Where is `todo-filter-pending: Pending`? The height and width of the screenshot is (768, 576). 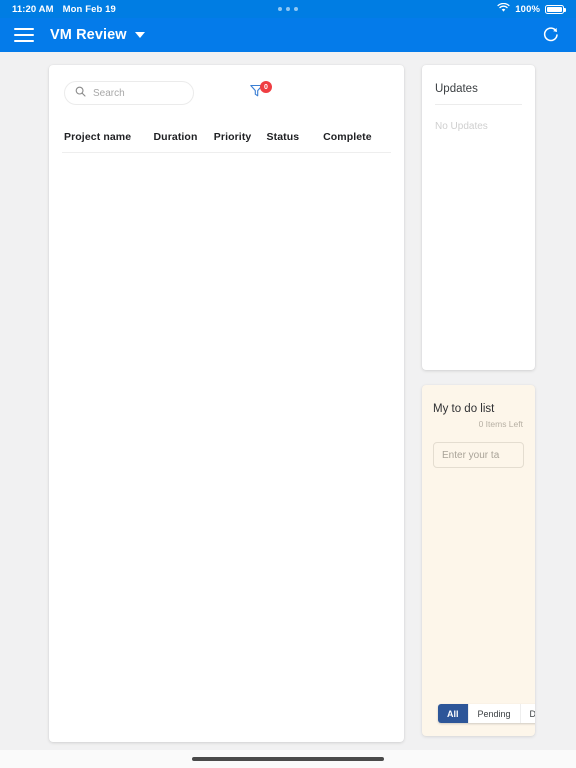
todo-filter-pending: Pending is located at coordinates (494, 713).